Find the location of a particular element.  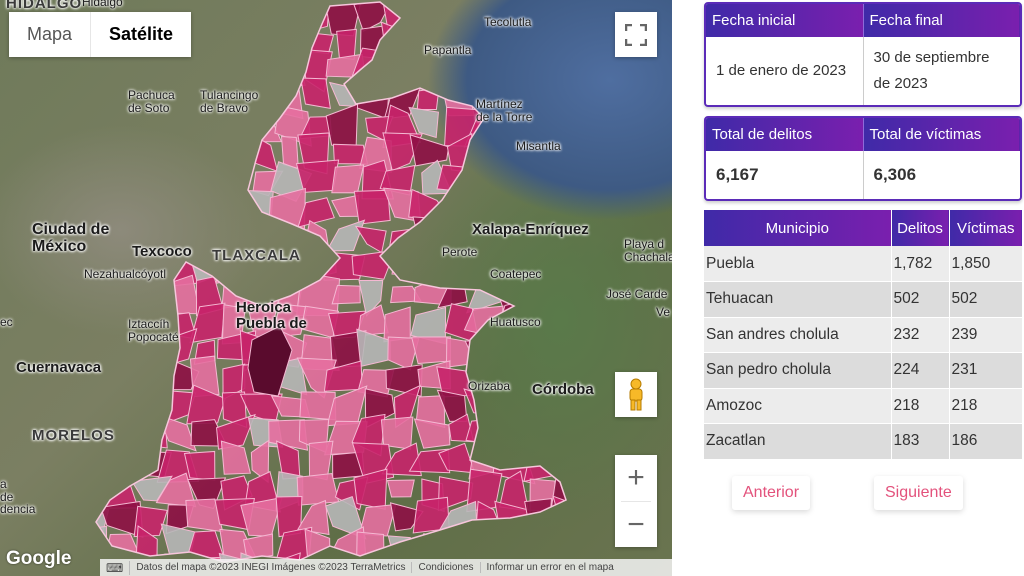

google-logo: Google is located at coordinates (38, 559).